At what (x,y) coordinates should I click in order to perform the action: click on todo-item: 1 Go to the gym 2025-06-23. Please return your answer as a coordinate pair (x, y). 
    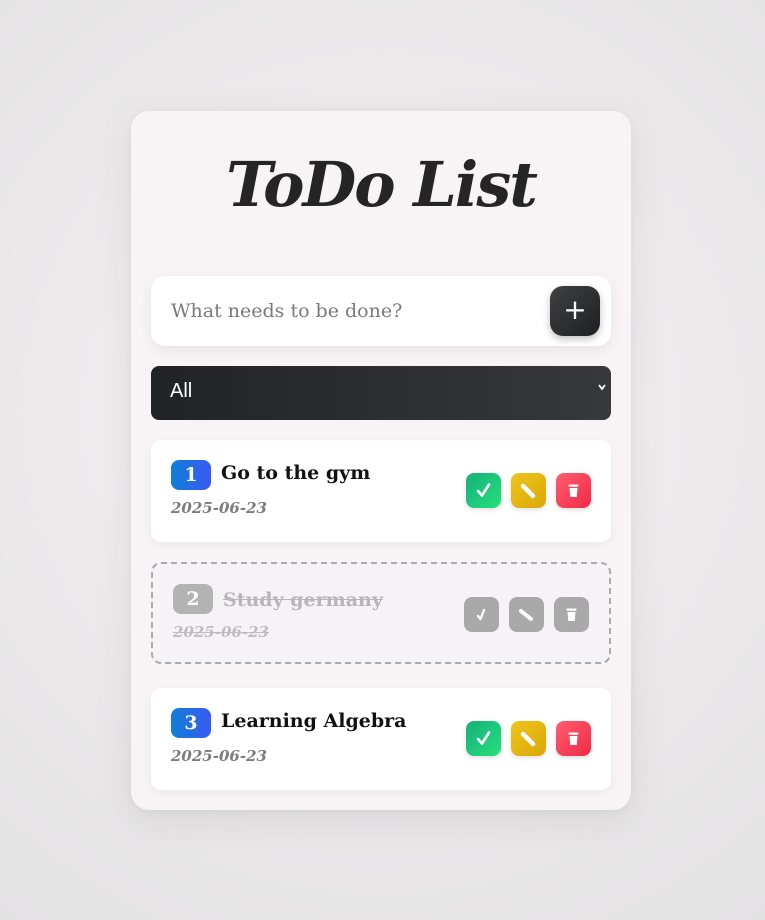
    Looking at the image, I should click on (381, 491).